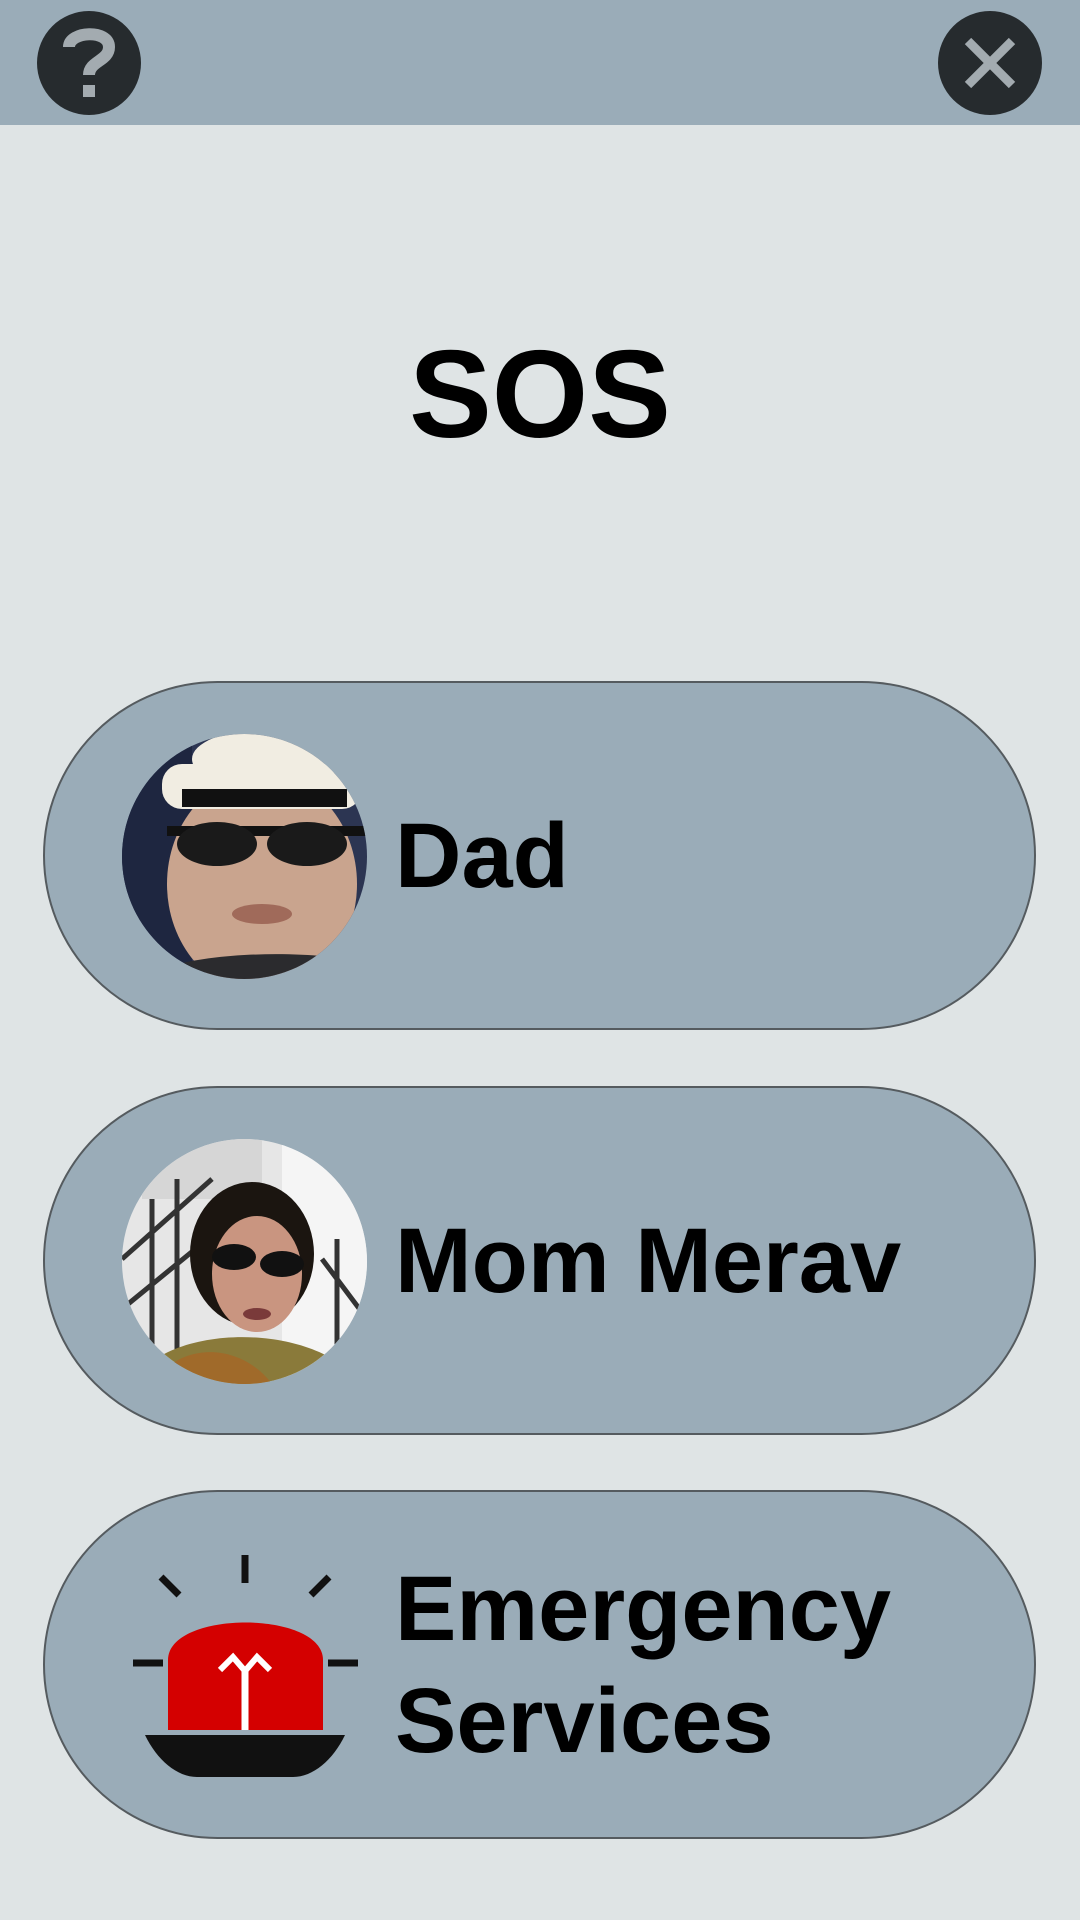 The width and height of the screenshot is (1080, 1920). I want to click on page-title: SOS, so click(540, 395).